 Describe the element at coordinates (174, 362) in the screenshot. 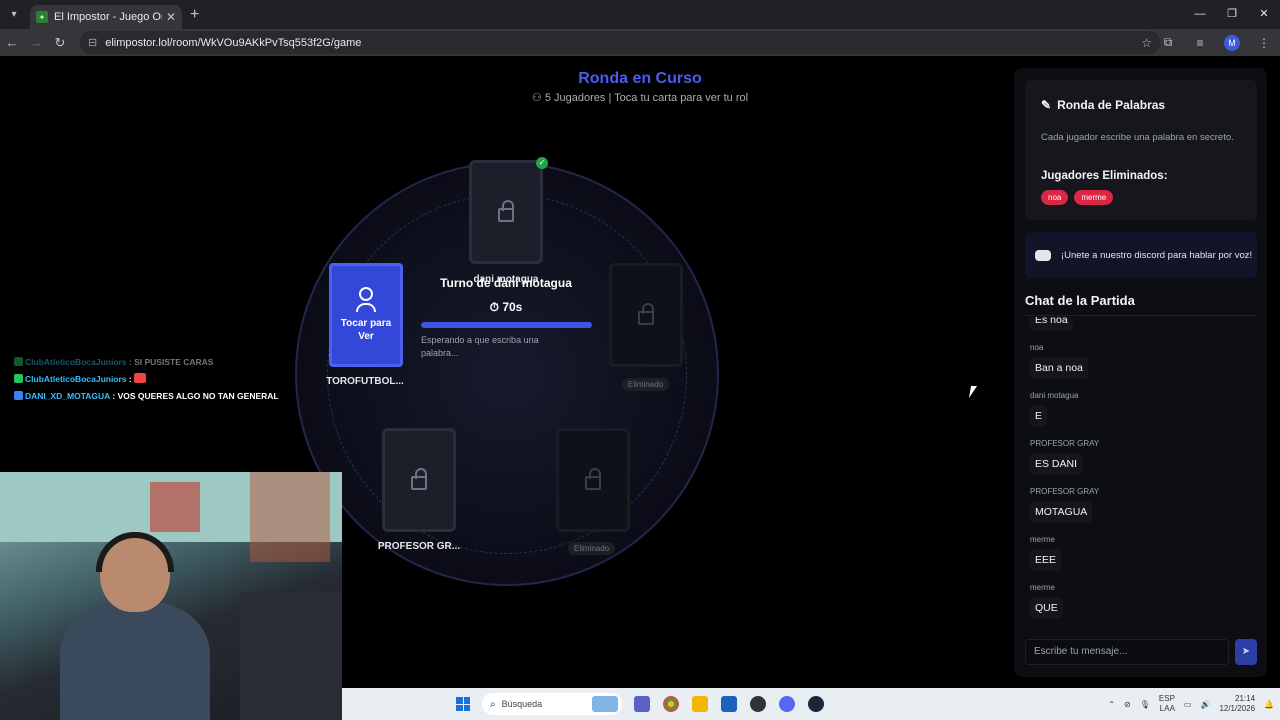

I see `chat-msg: SI PUSISTE CARAS` at that location.